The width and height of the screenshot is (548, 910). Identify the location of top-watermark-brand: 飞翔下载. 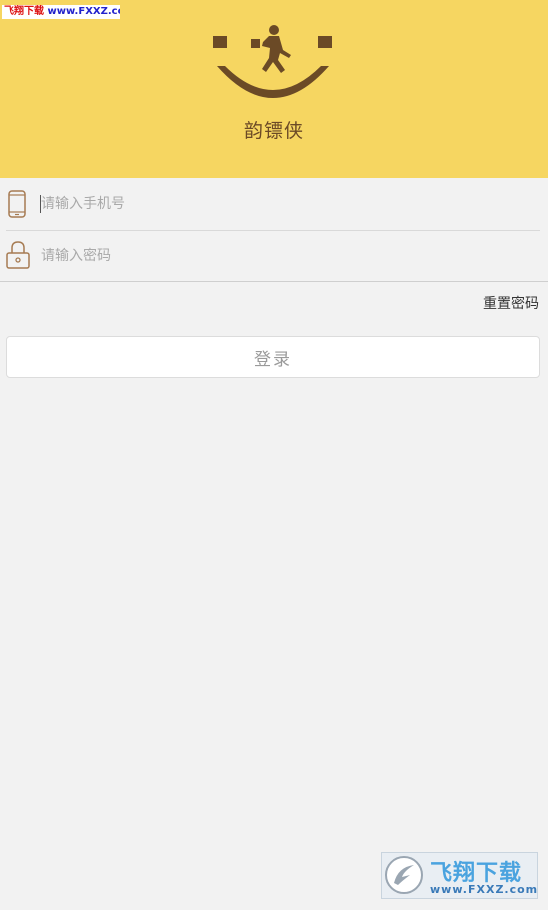
(24, 11).